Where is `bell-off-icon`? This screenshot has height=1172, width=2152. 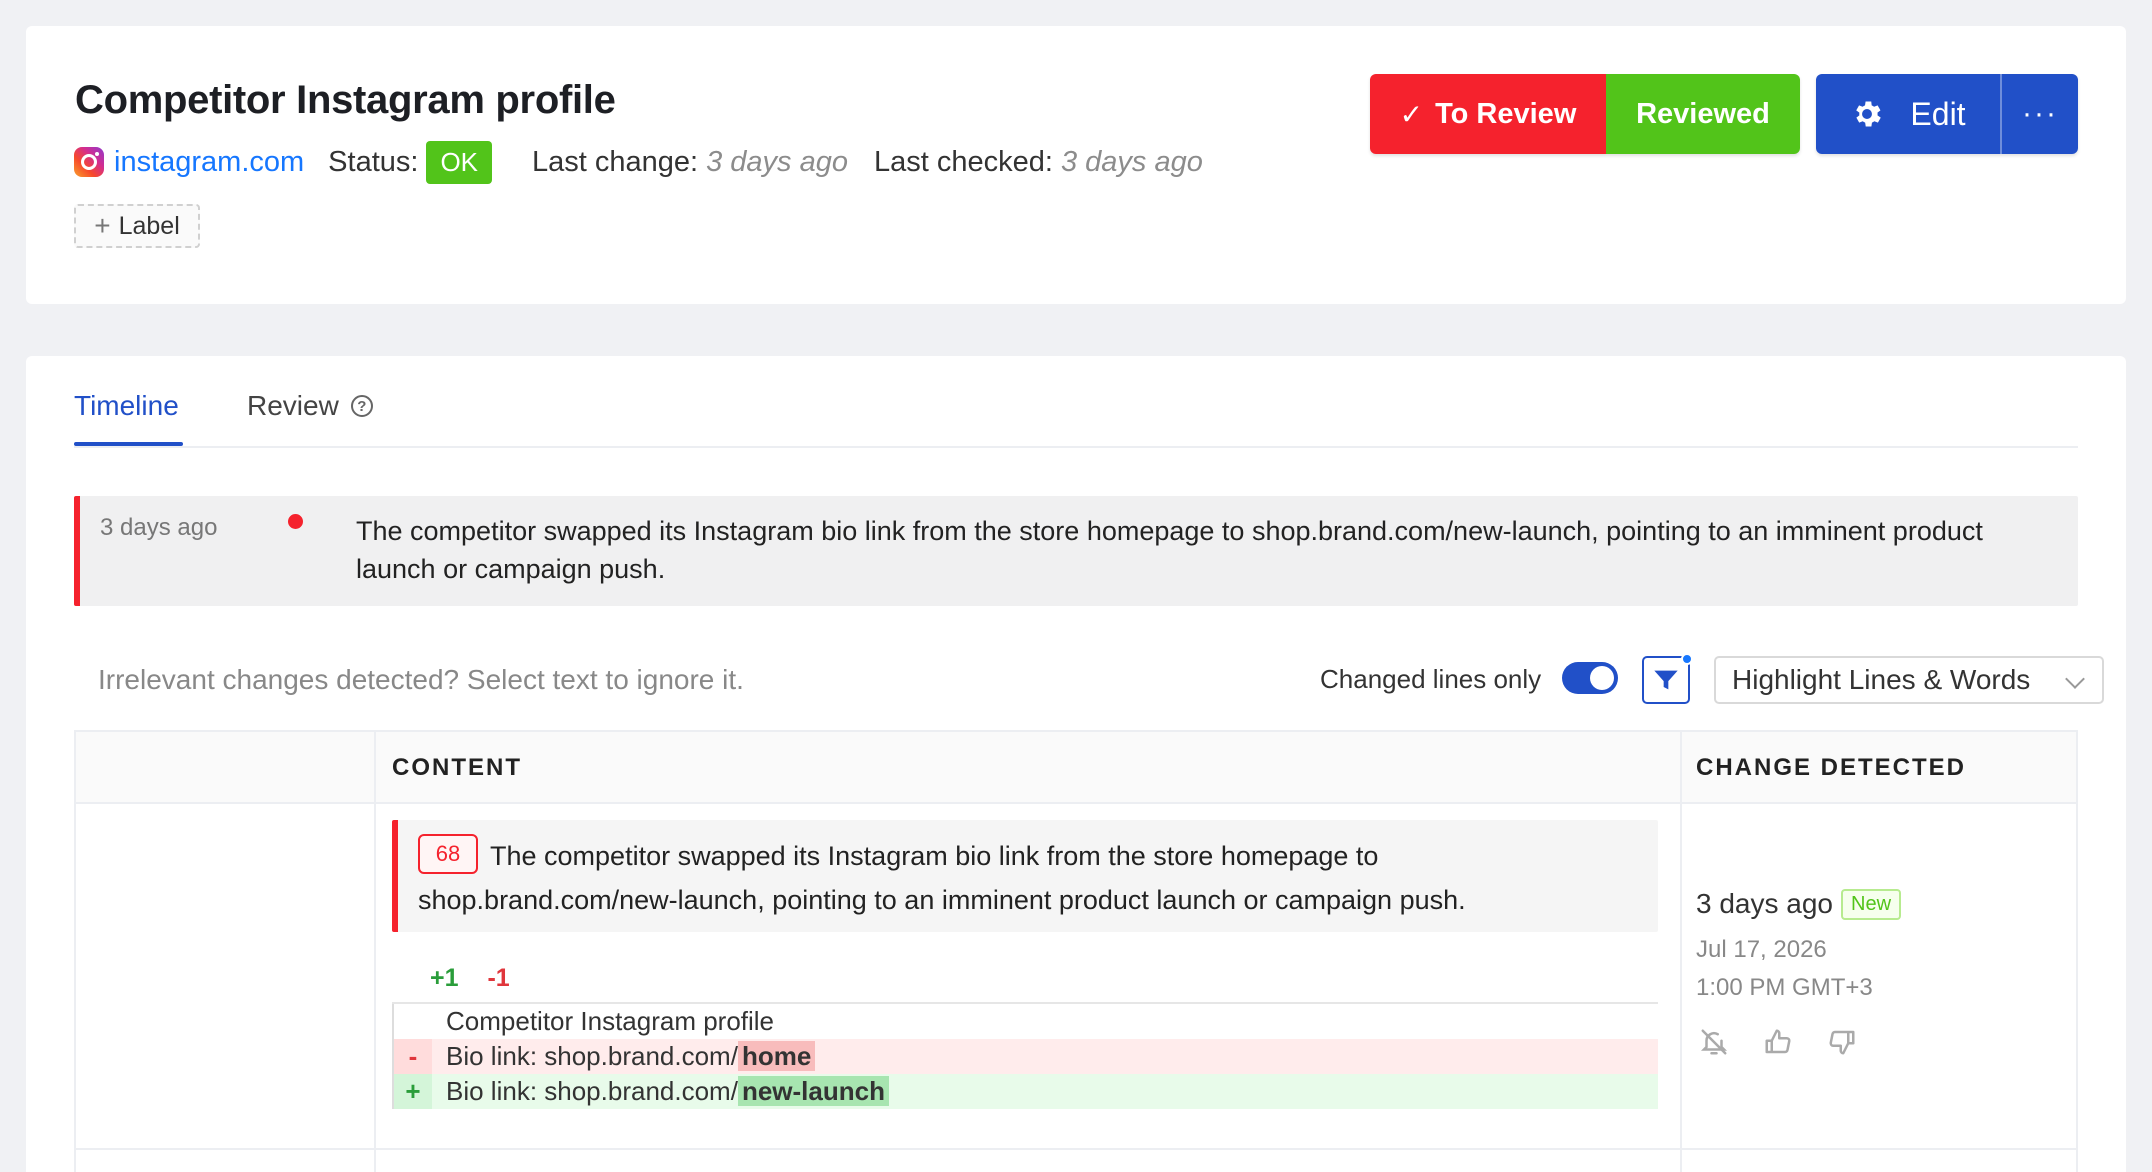
bell-off-icon is located at coordinates (1714, 1042).